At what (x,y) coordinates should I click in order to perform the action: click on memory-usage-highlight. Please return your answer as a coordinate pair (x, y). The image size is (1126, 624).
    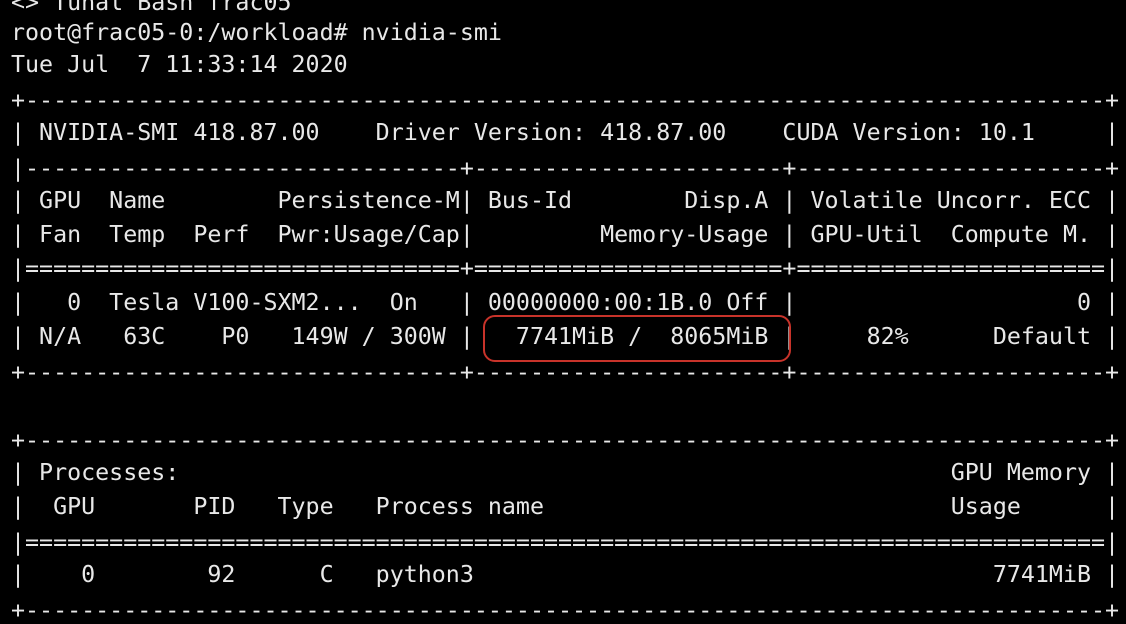
    Looking at the image, I should click on (637, 338).